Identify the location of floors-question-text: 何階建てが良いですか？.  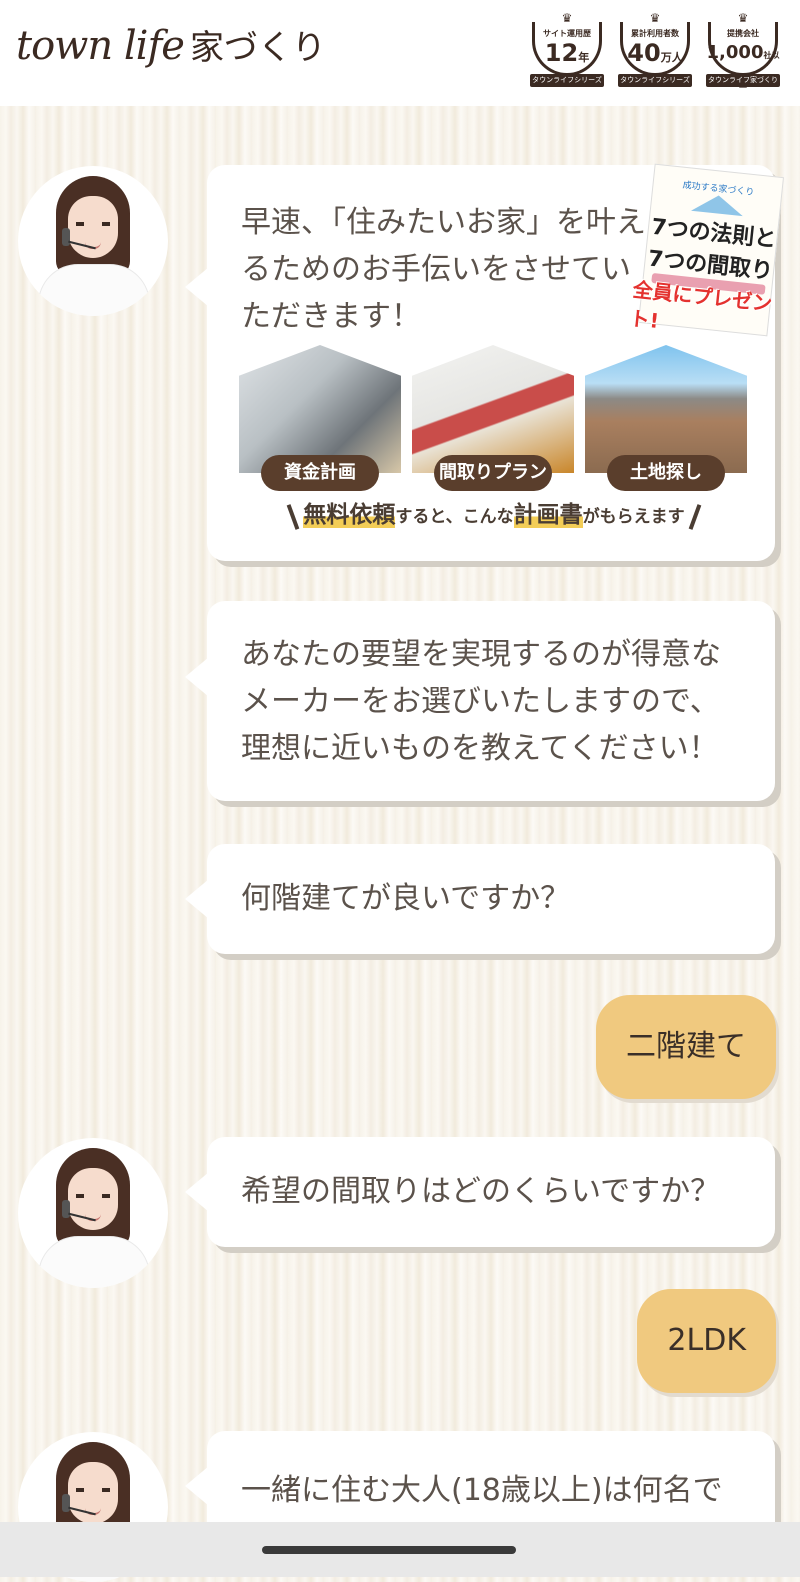
(406, 898).